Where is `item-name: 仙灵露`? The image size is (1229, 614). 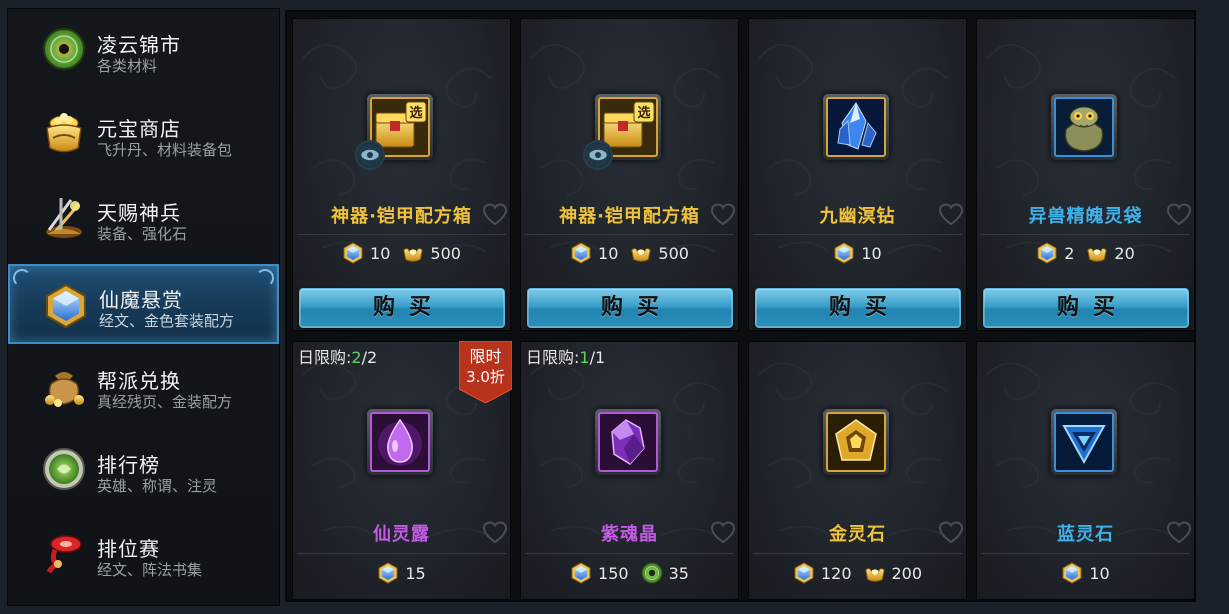 item-name: 仙灵露 is located at coordinates (401, 534).